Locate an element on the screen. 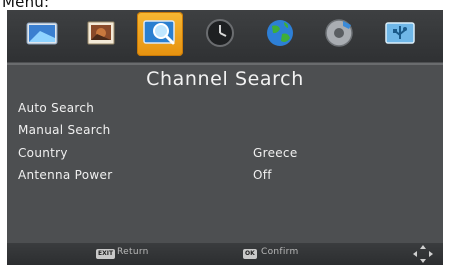 The height and width of the screenshot is (265, 450). tab-system is located at coordinates (339, 34).